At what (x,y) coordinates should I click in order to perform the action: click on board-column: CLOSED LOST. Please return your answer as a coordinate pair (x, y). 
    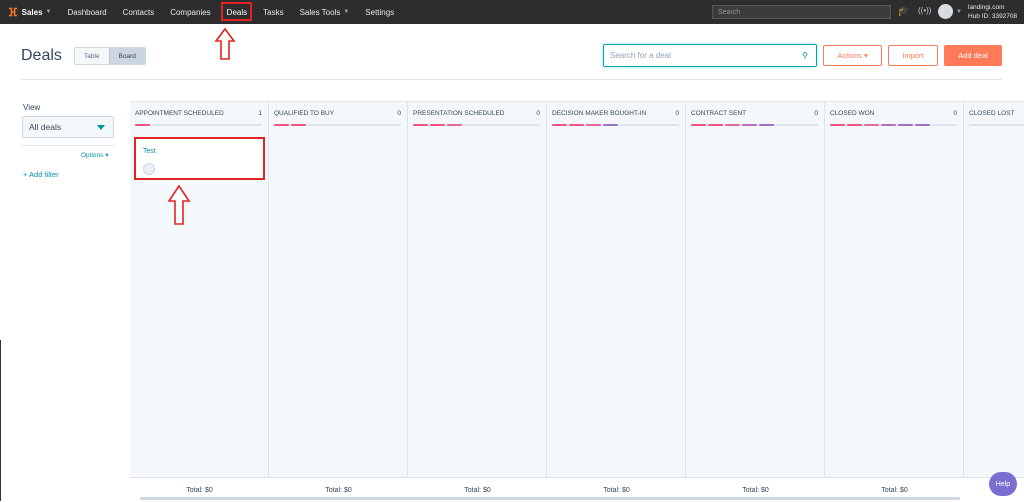
    Looking at the image, I should click on (994, 302).